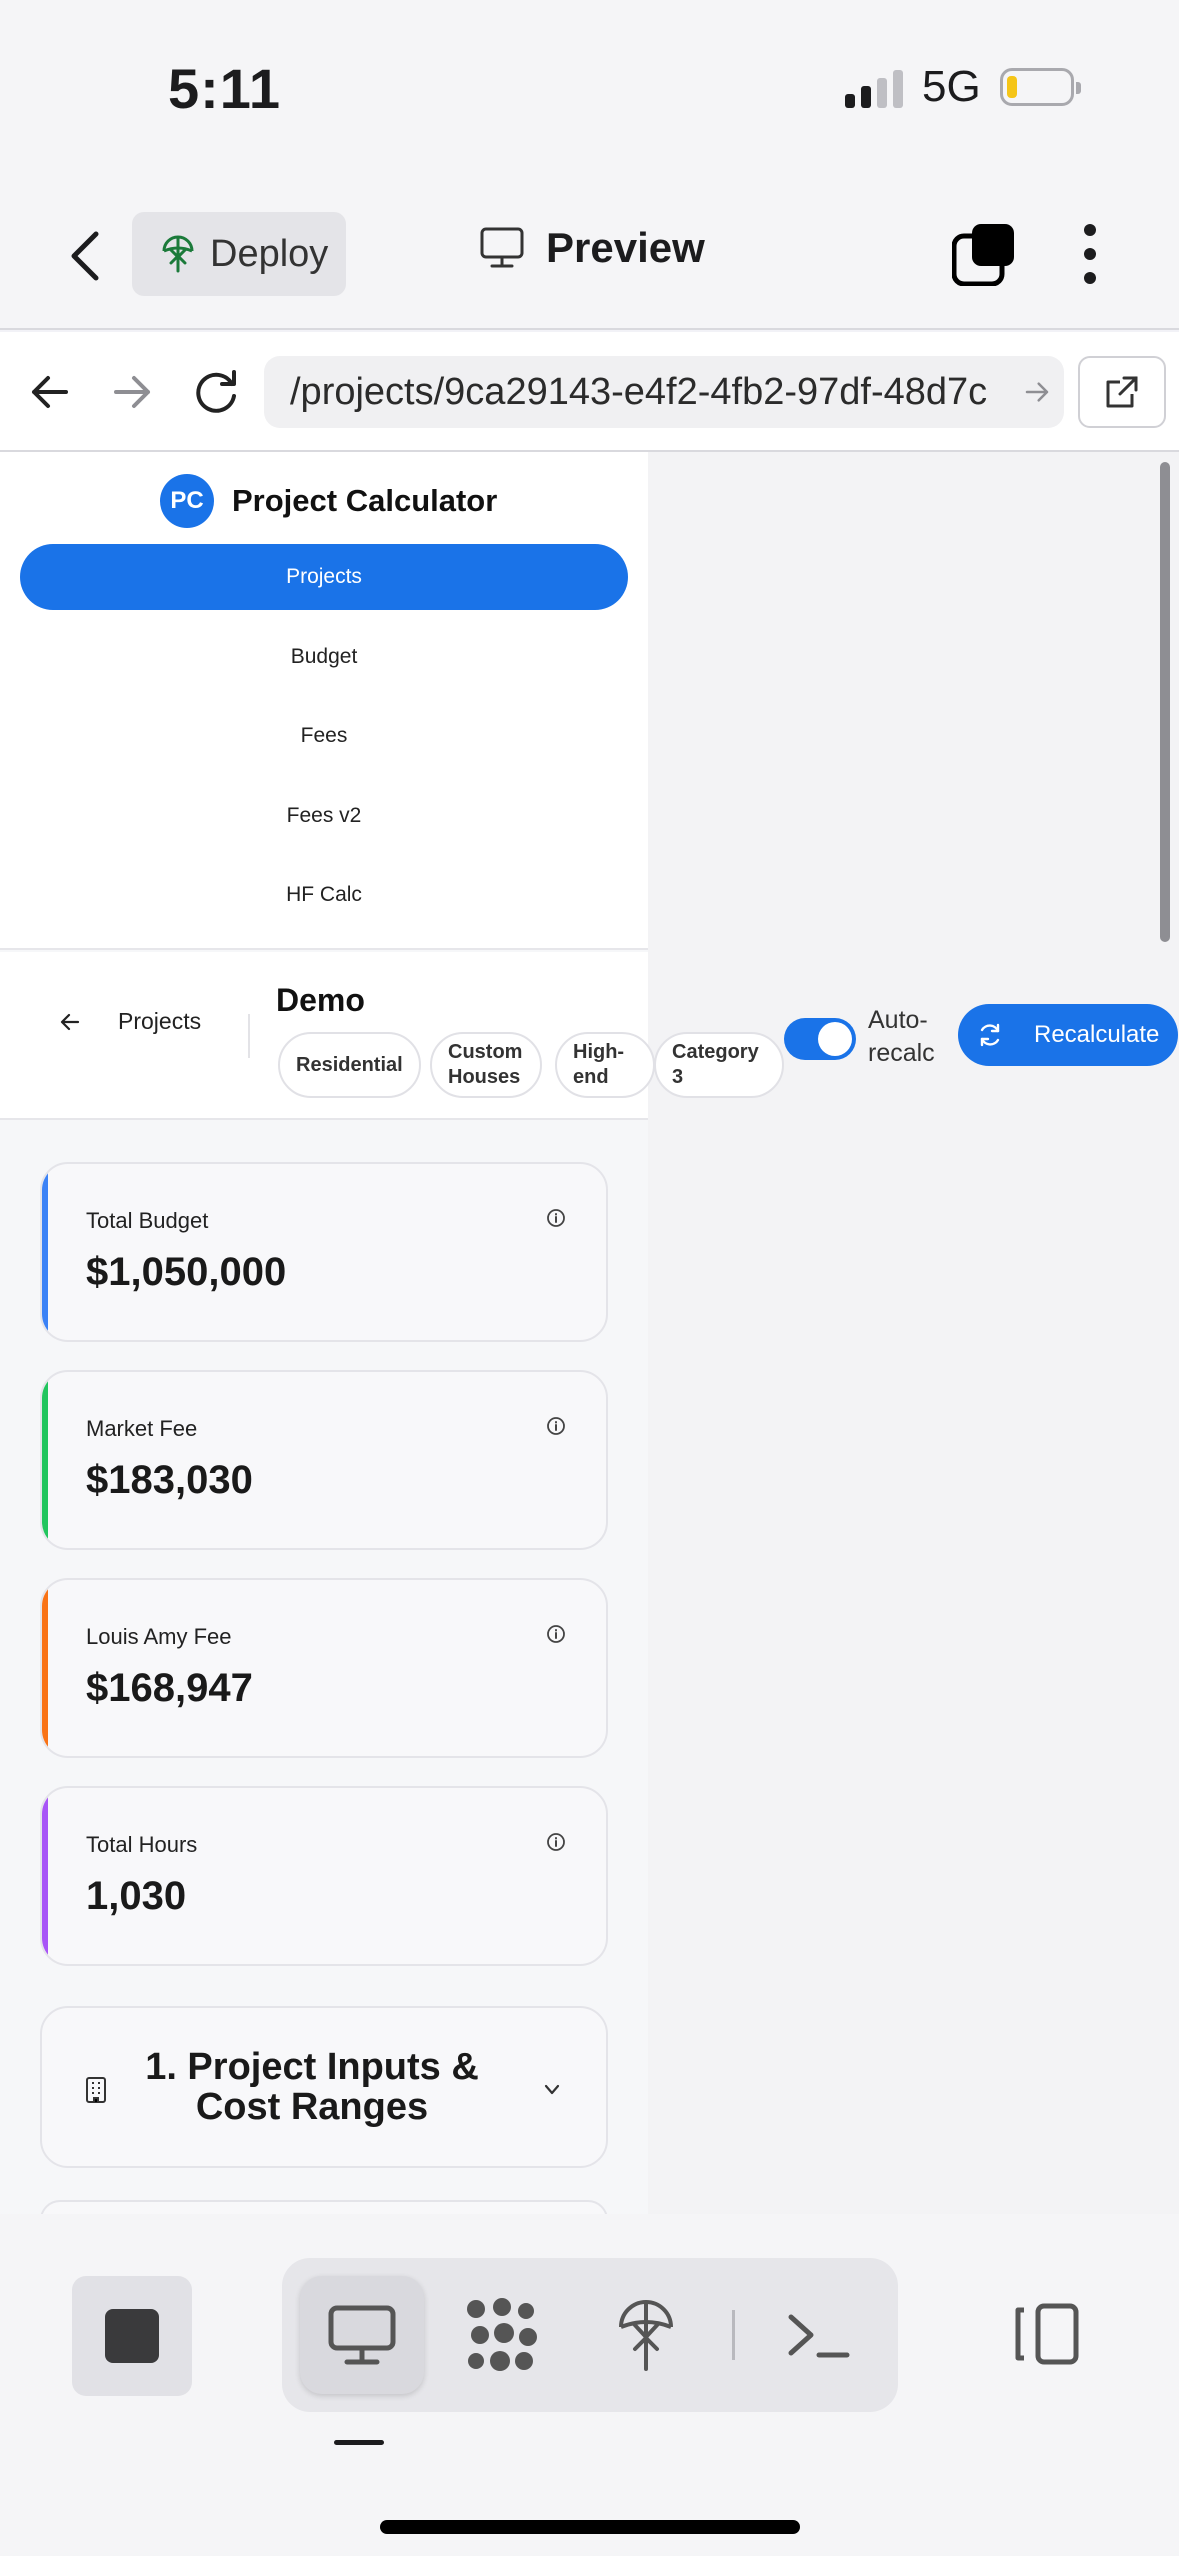 The image size is (1179, 2556). I want to click on arrow-left-icon, so click(70, 1021).